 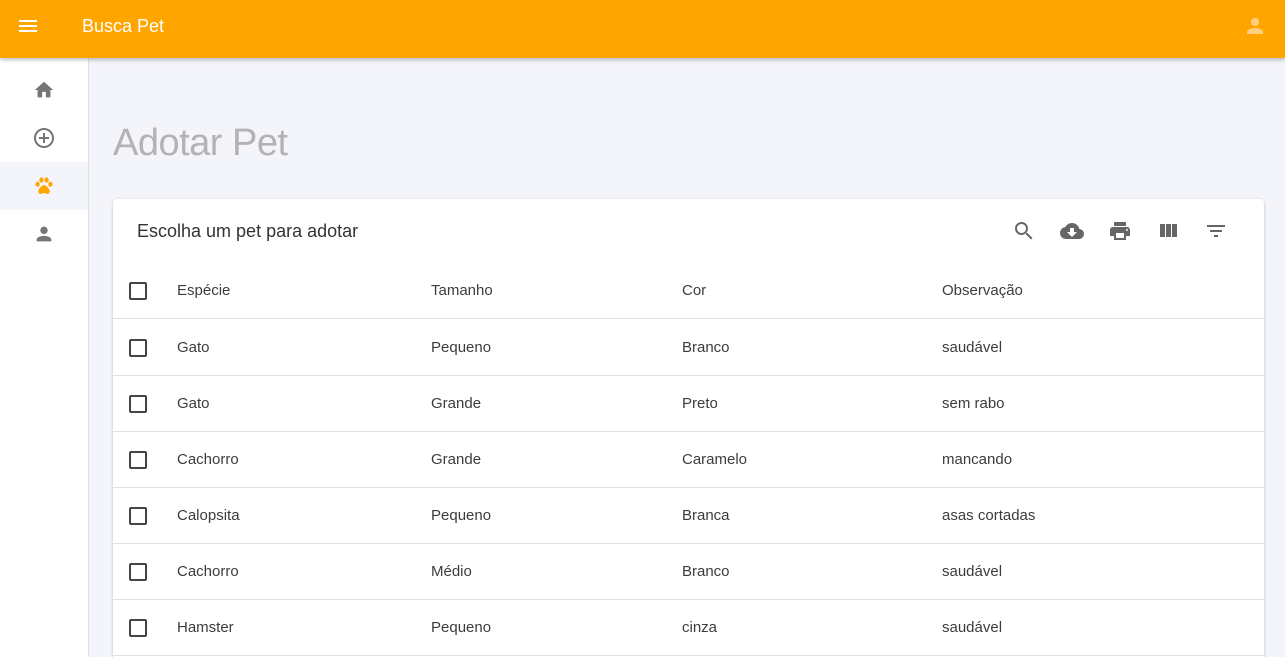 I want to click on print-button, so click(x=1120, y=231).